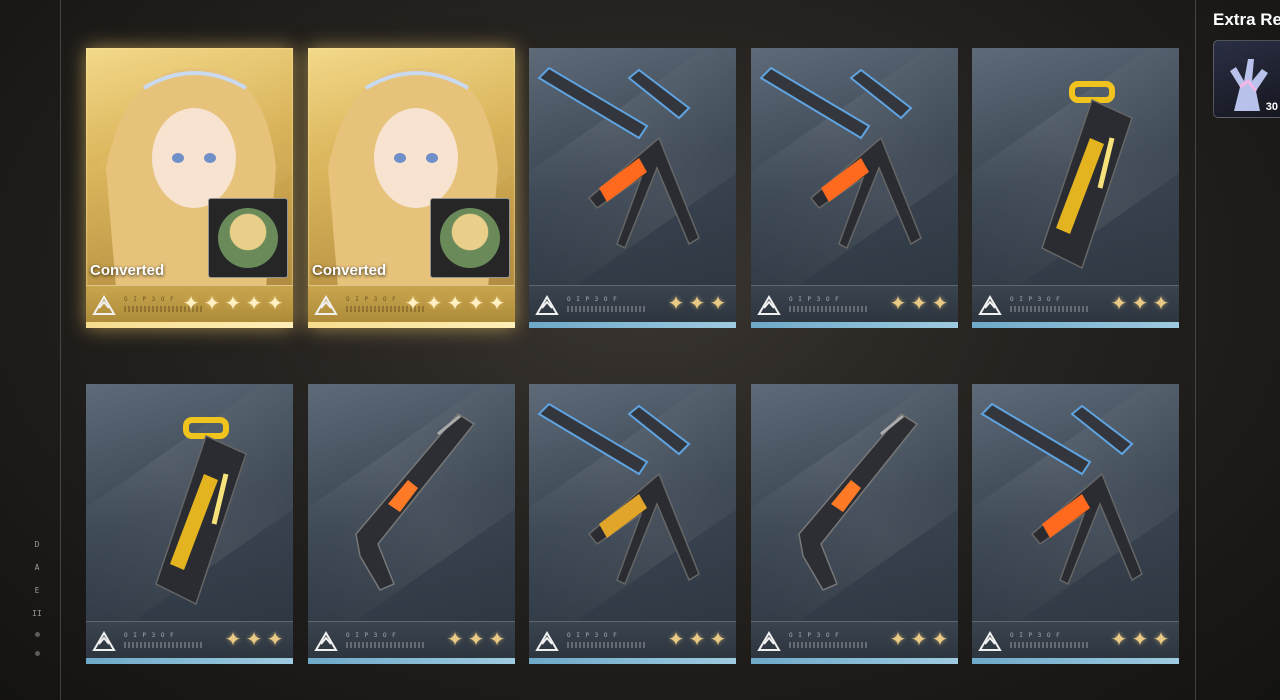 Image resolution: width=1280 pixels, height=700 pixels. Describe the element at coordinates (990, 305) in the screenshot. I see `launcher-type-icon` at that location.